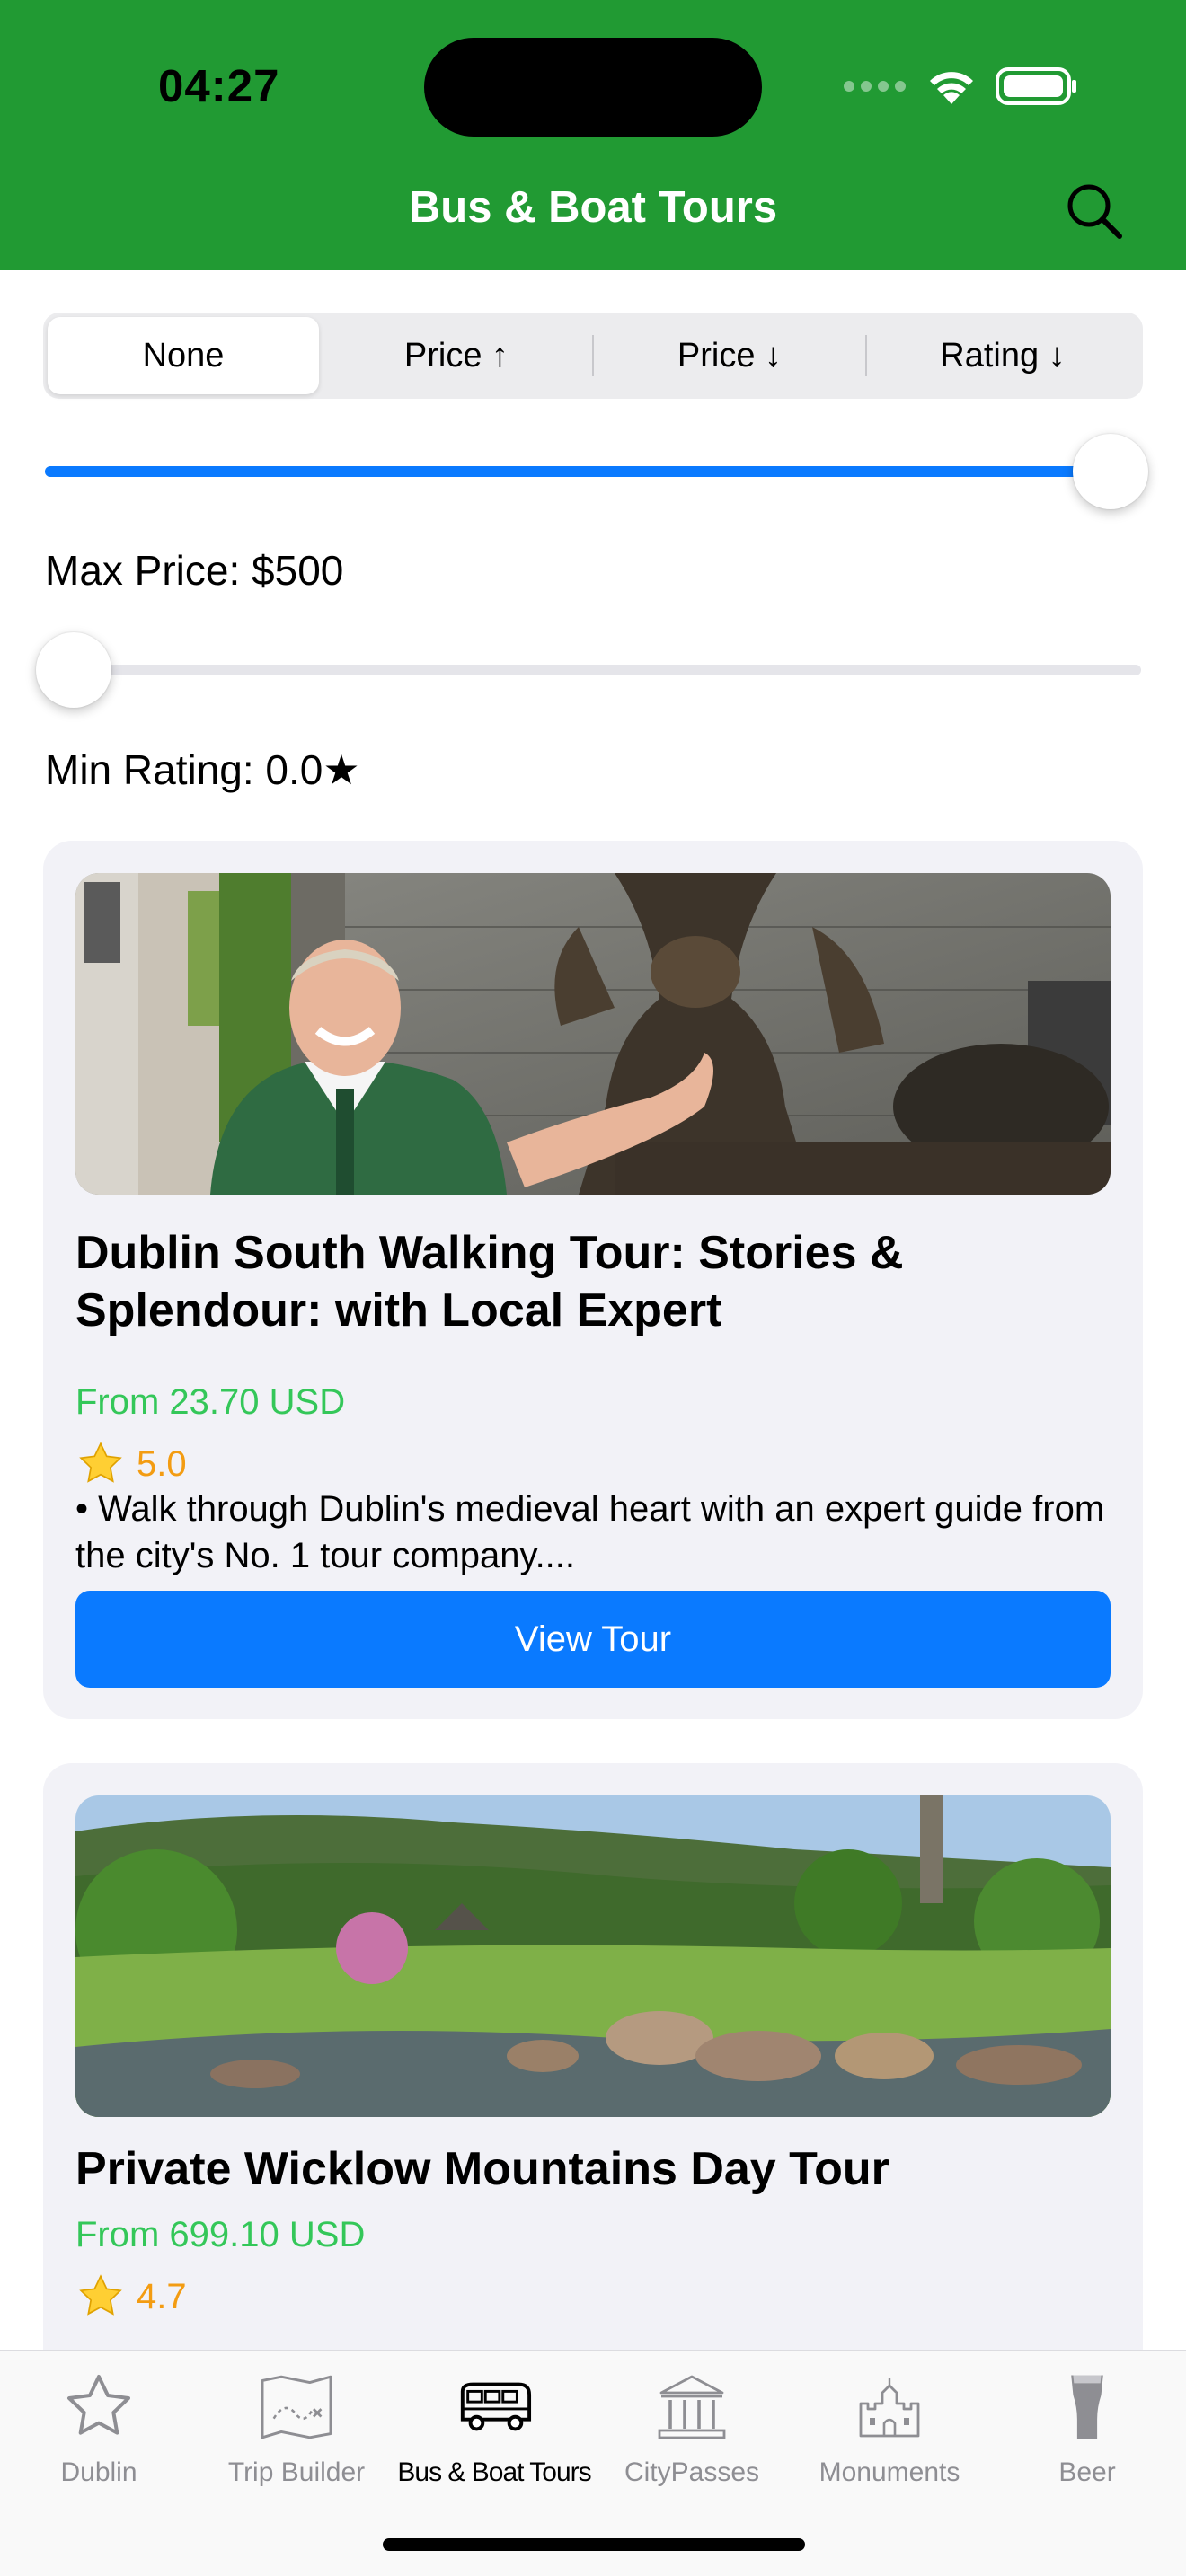  I want to click on page-title: Bus & Boat Tours, so click(593, 207).